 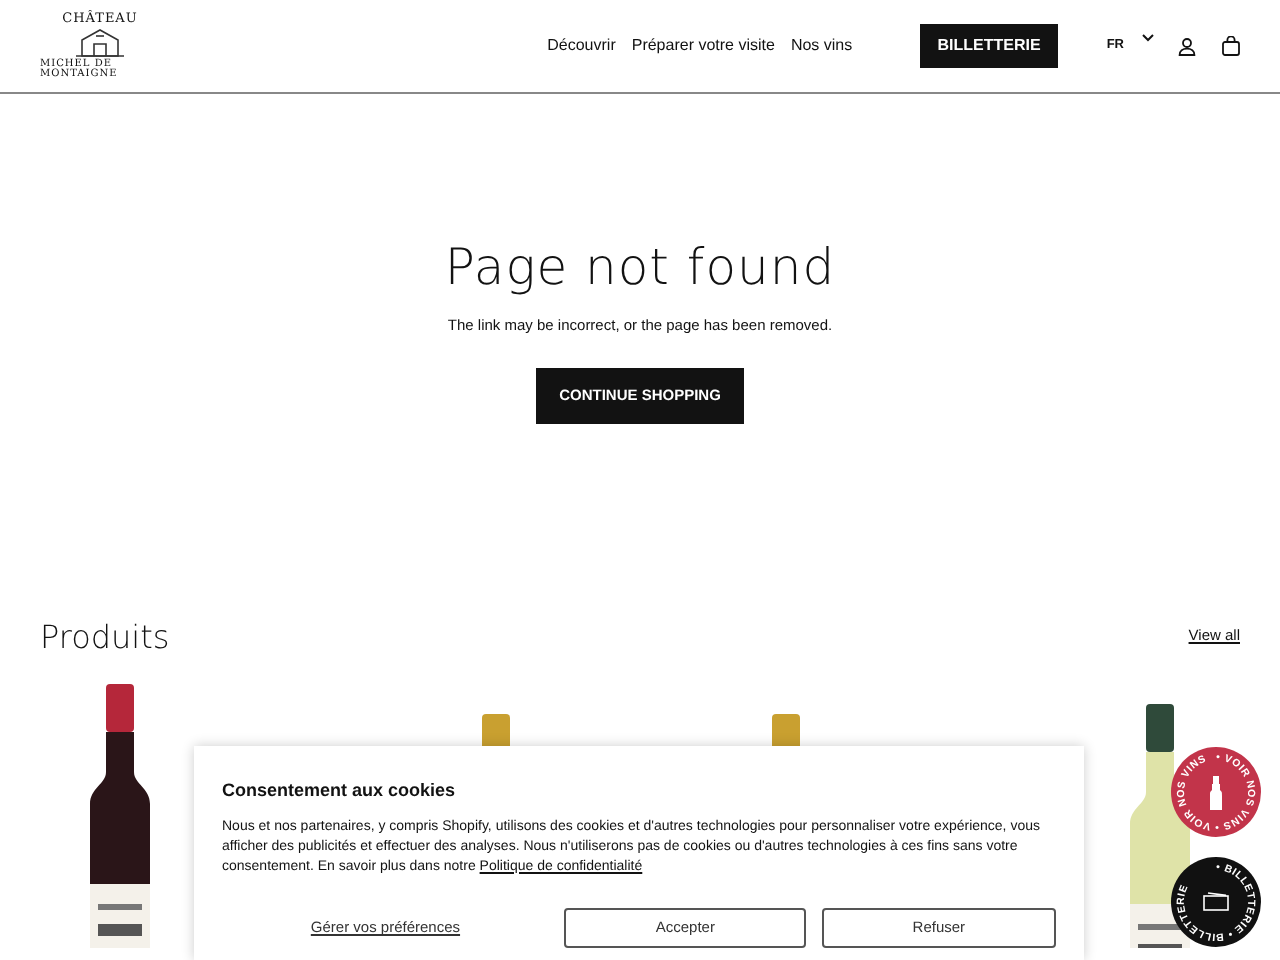 What do you see at coordinates (1216, 793) in the screenshot?
I see `bottle-icon` at bounding box center [1216, 793].